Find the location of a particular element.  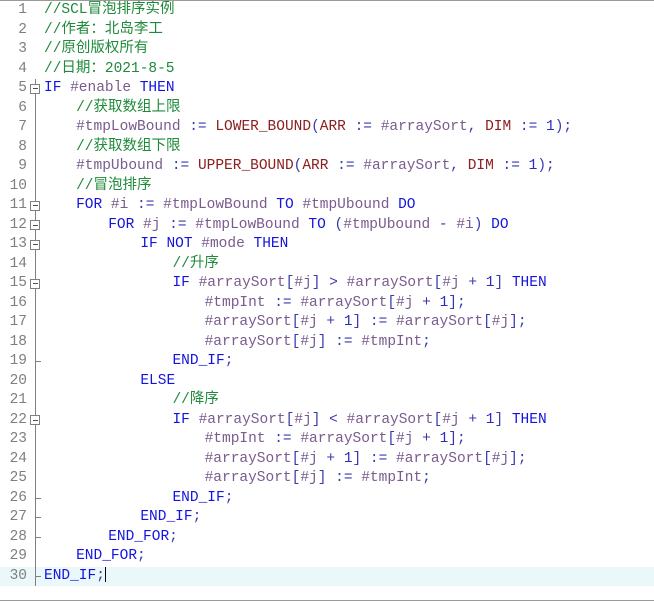

code-line-text: //SCL冒泡排序实例 is located at coordinates (109, 11).